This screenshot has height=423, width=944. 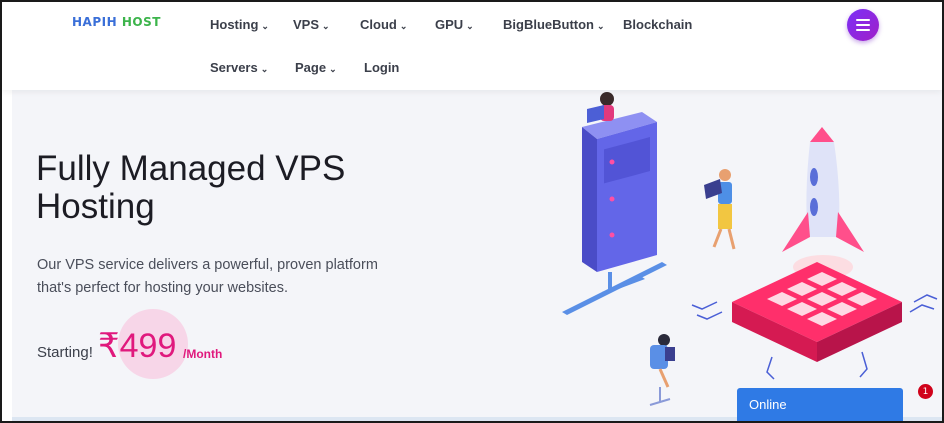 I want to click on site-logo: HAPIH HOST, so click(x=116, y=22).